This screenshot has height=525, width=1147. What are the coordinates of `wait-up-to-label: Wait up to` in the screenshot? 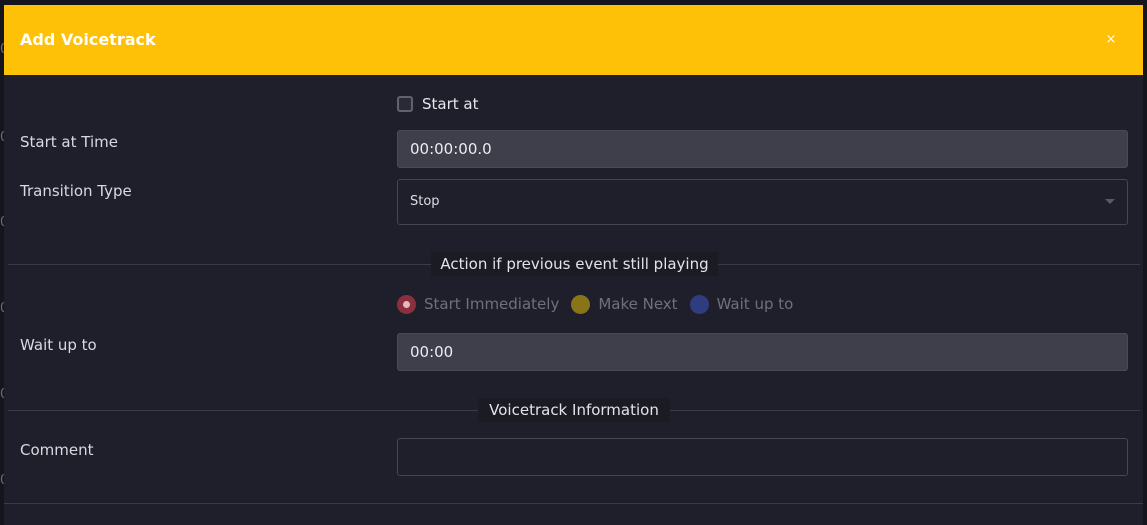 It's located at (58, 345).